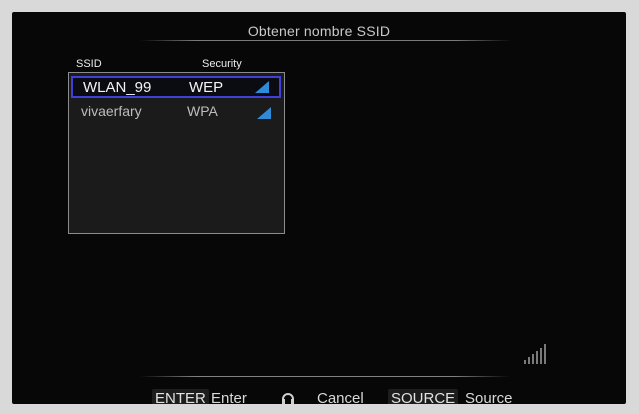  I want to click on source-key: SOURCE, so click(423, 396).